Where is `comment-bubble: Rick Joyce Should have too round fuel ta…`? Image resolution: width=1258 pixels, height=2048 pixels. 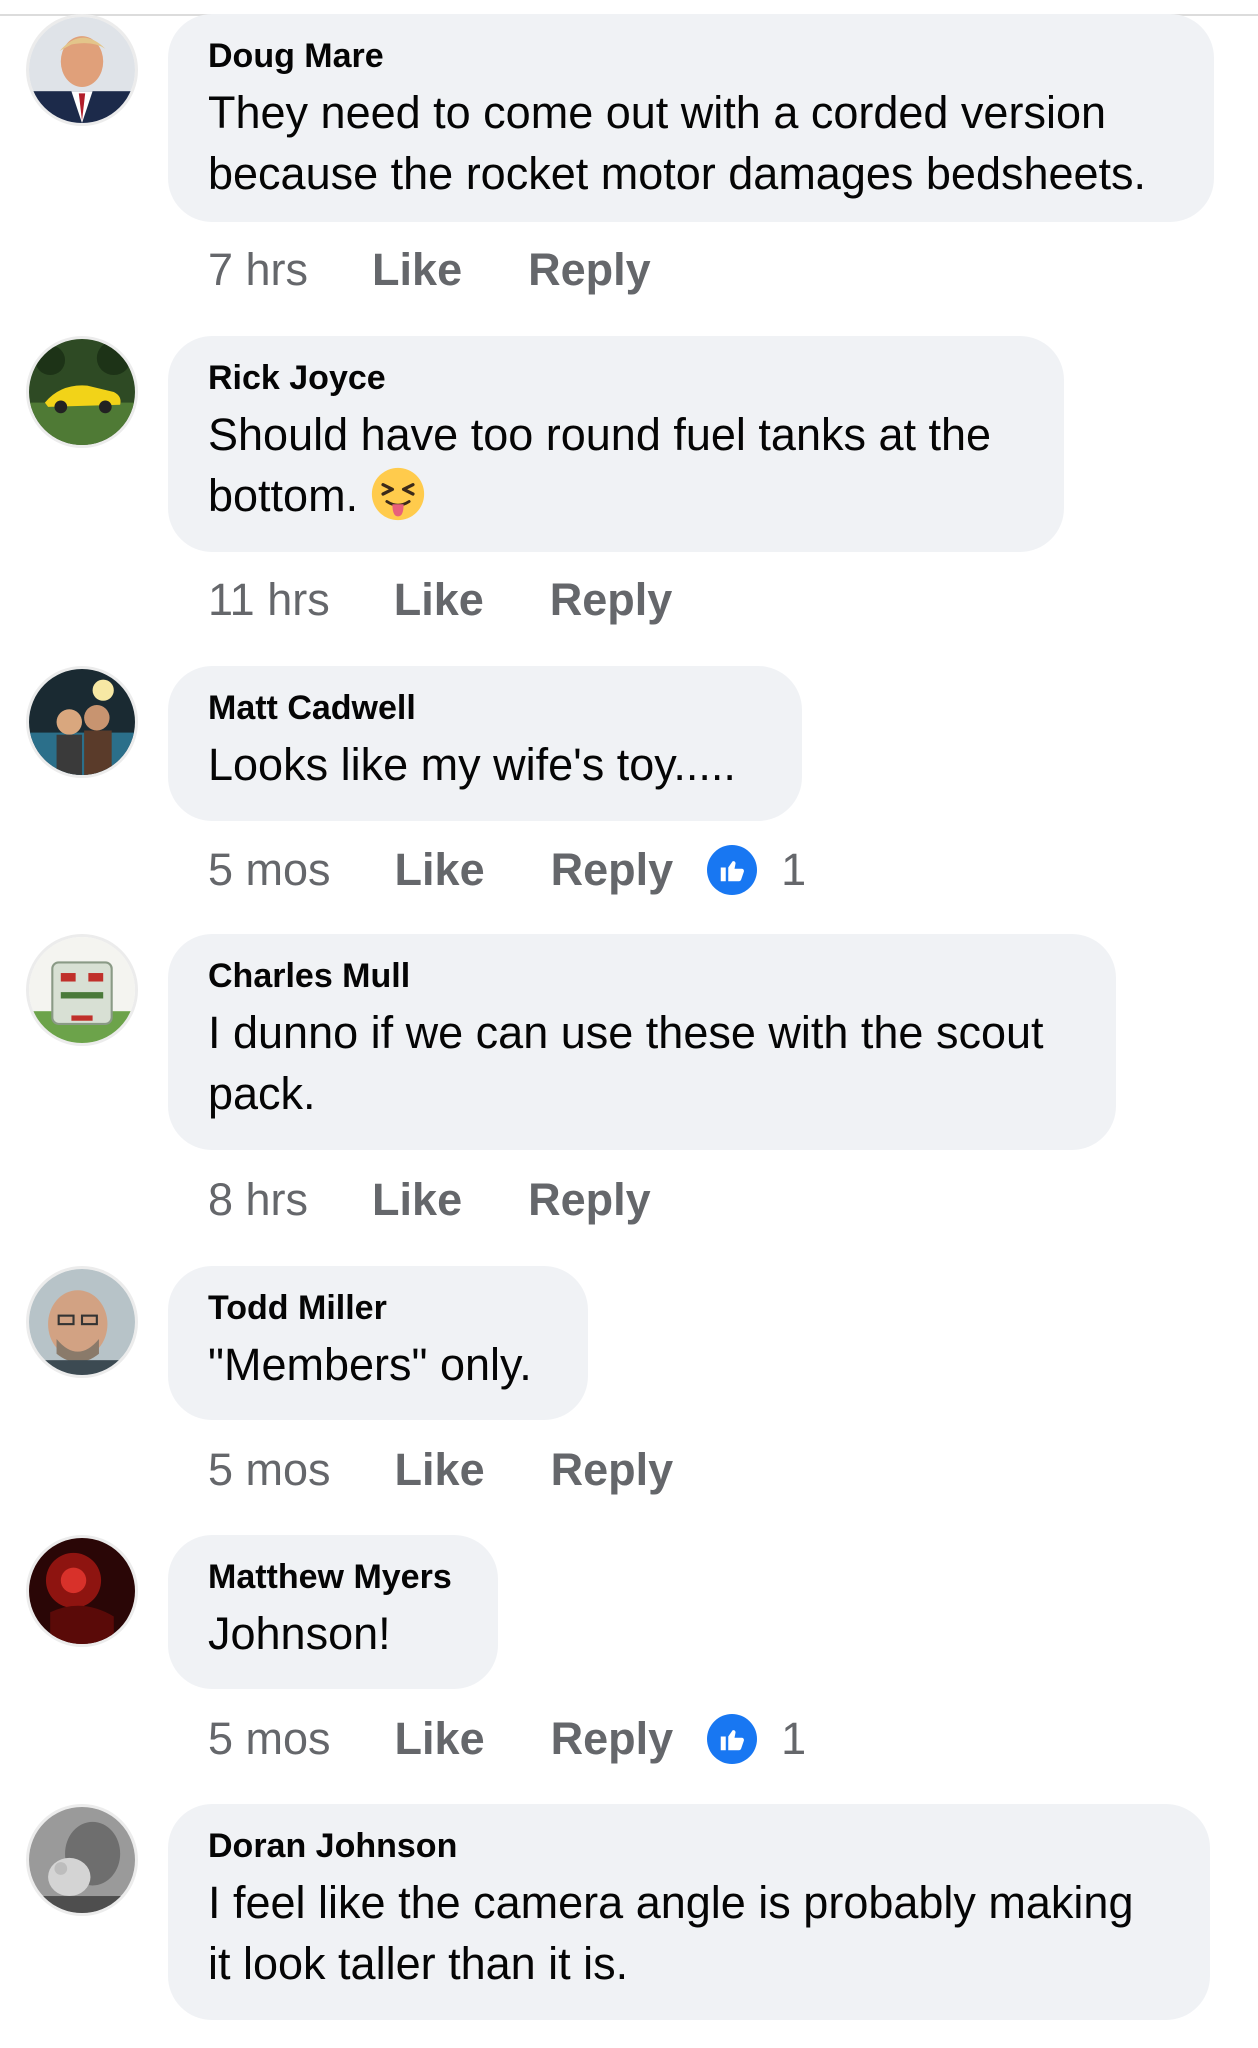
comment-bubble: Rick Joyce Should have too round fuel ta… is located at coordinates (616, 444).